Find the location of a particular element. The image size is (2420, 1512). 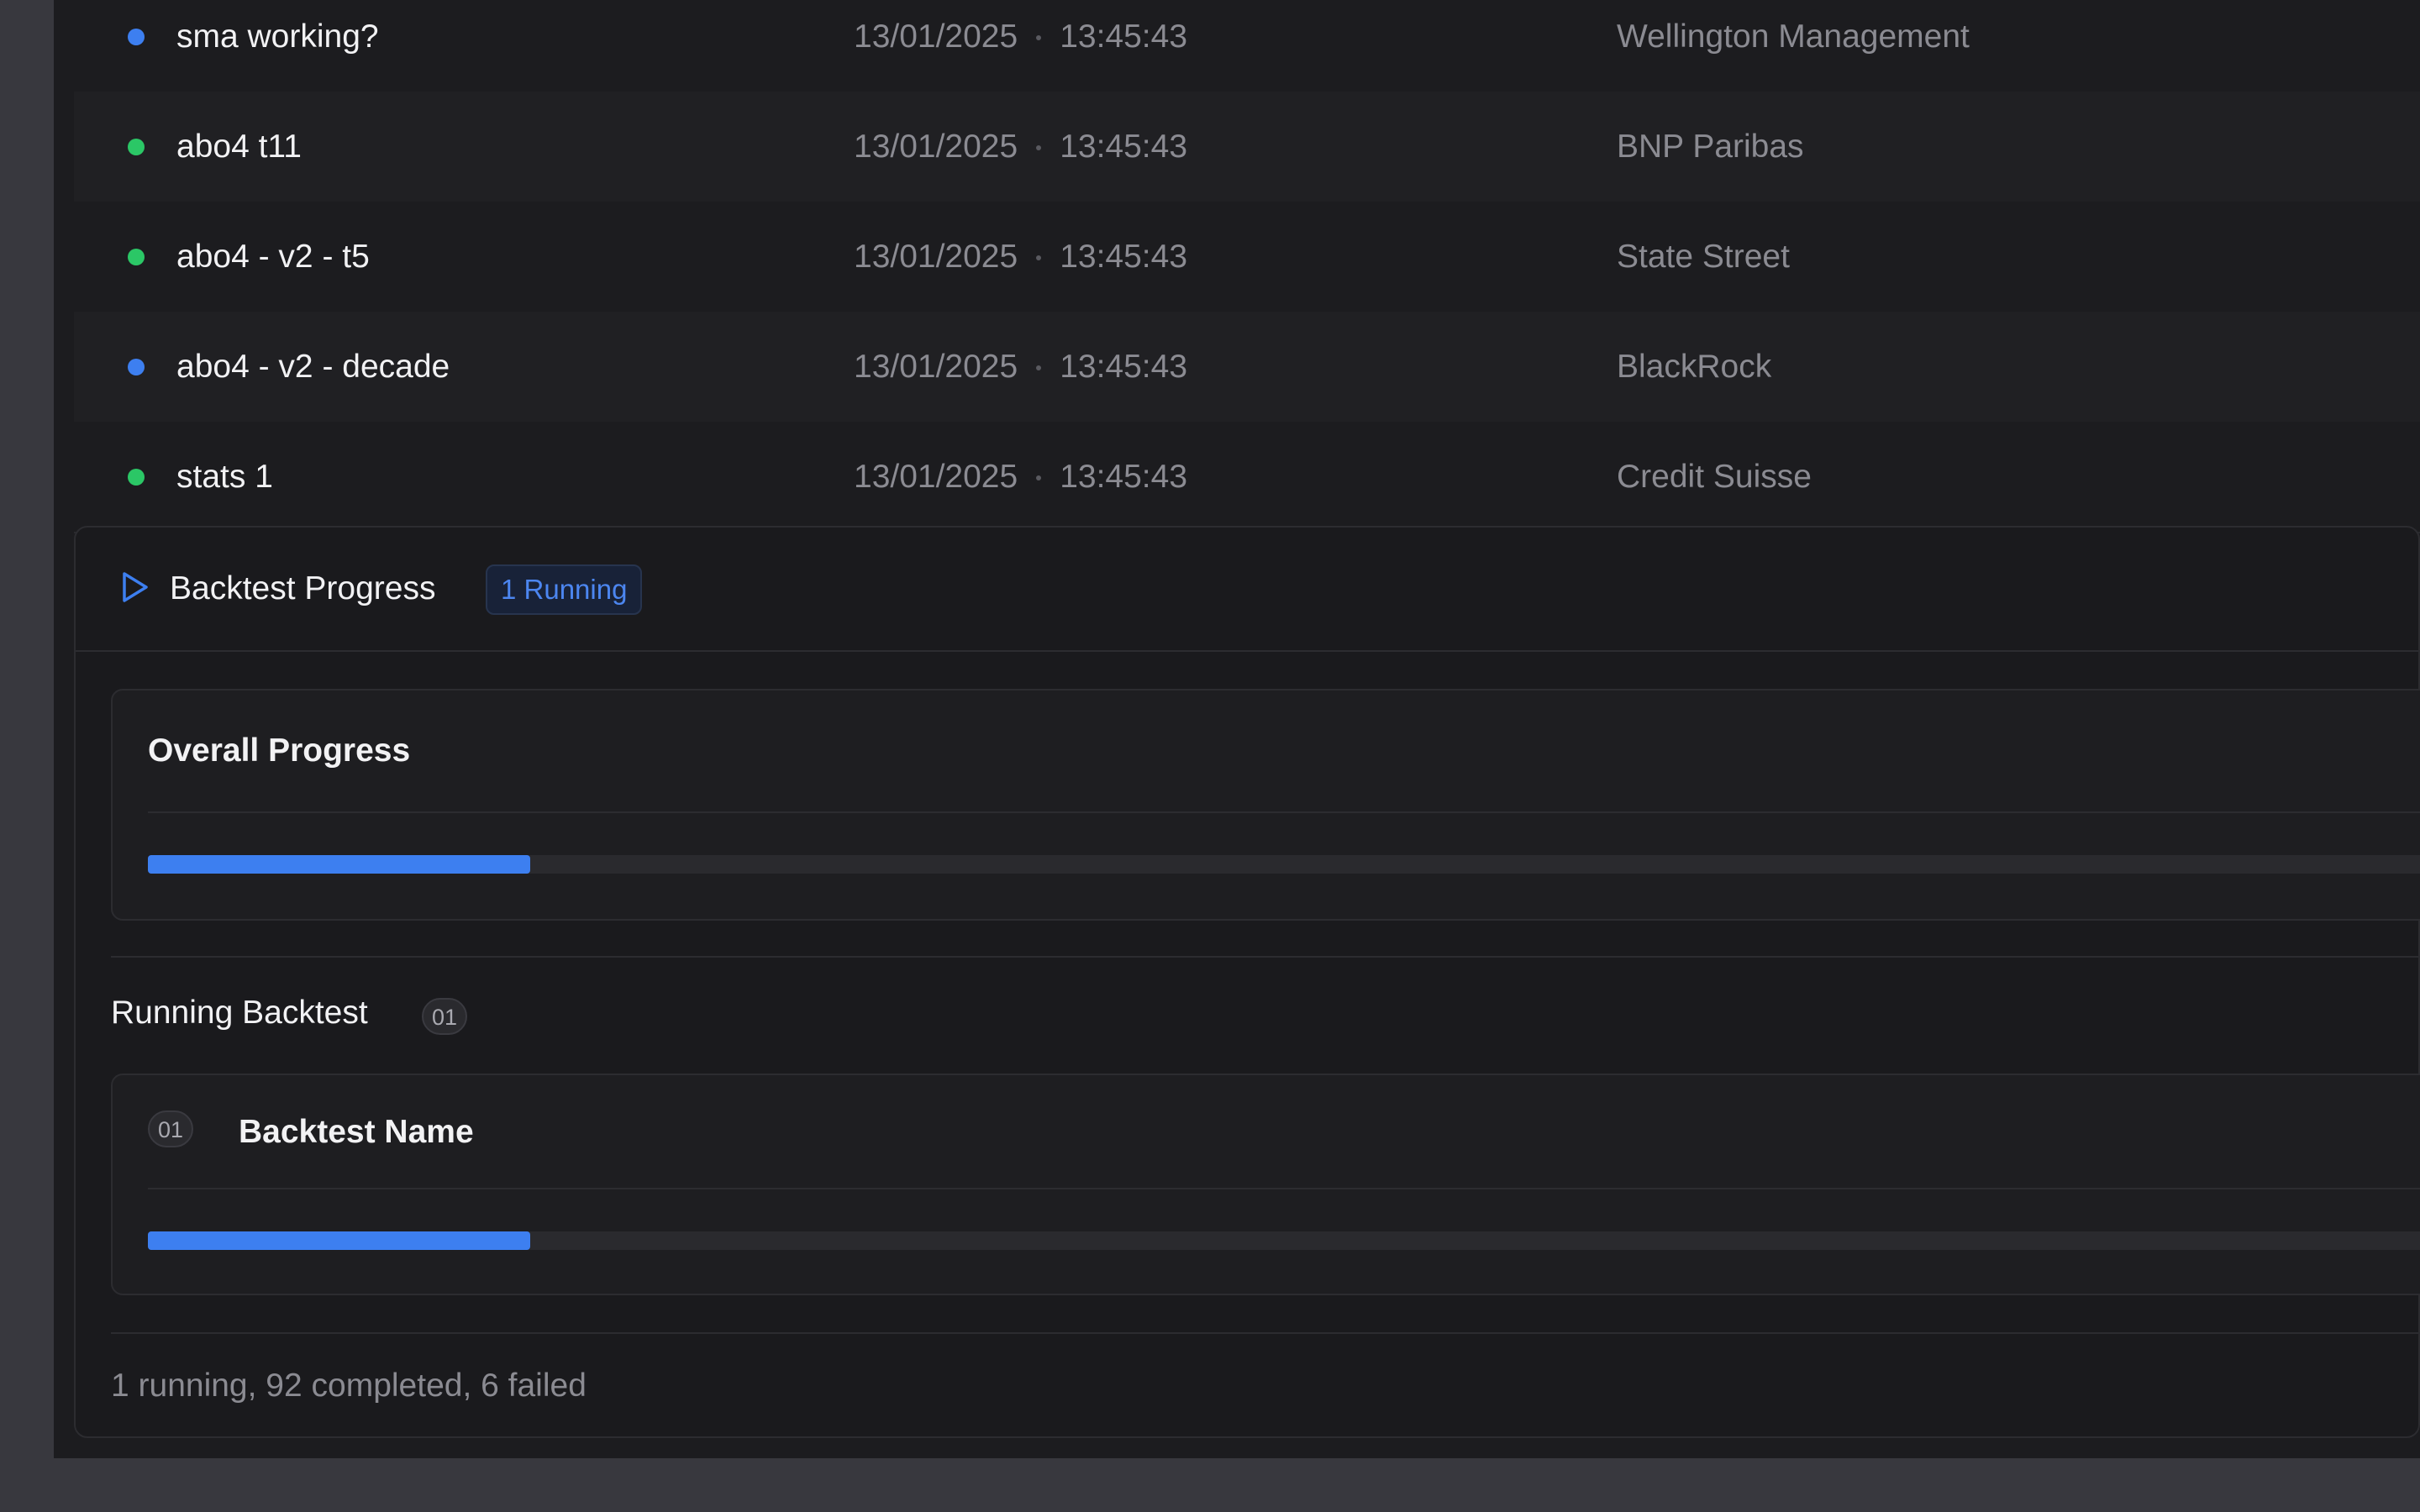

running-backtest-card: 01 Backtest Name is located at coordinates (1265, 1184).